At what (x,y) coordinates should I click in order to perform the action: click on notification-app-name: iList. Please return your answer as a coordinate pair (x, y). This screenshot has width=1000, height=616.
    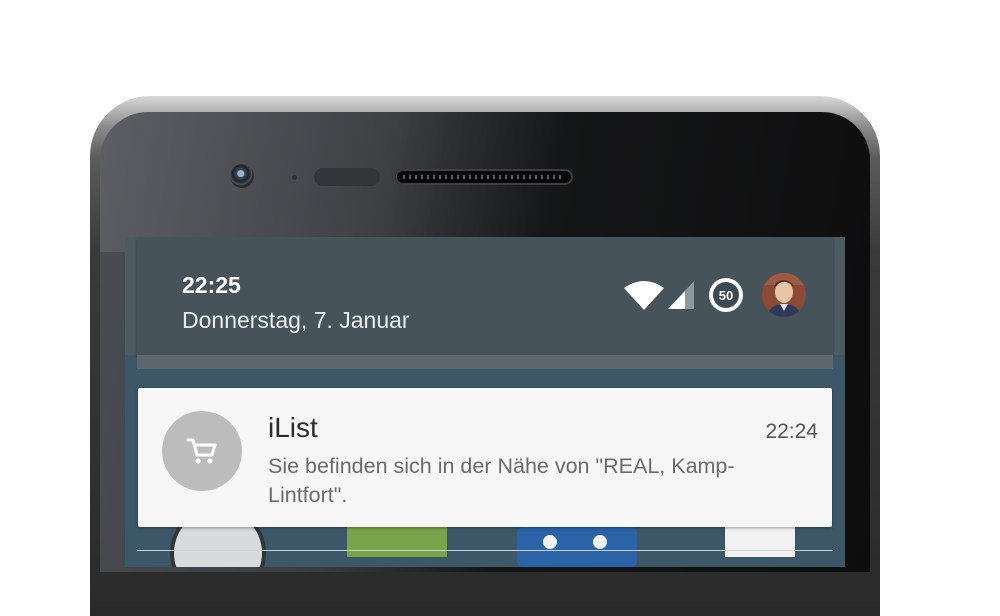
    Looking at the image, I should click on (293, 427).